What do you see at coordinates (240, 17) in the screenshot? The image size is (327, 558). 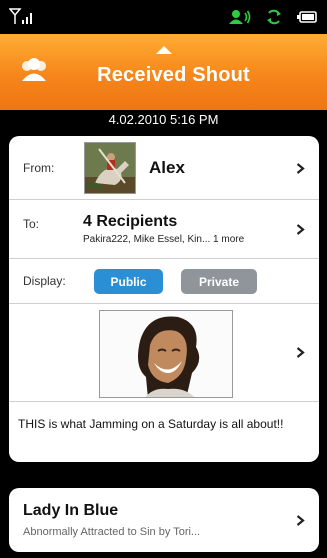 I see `headset-icon` at bounding box center [240, 17].